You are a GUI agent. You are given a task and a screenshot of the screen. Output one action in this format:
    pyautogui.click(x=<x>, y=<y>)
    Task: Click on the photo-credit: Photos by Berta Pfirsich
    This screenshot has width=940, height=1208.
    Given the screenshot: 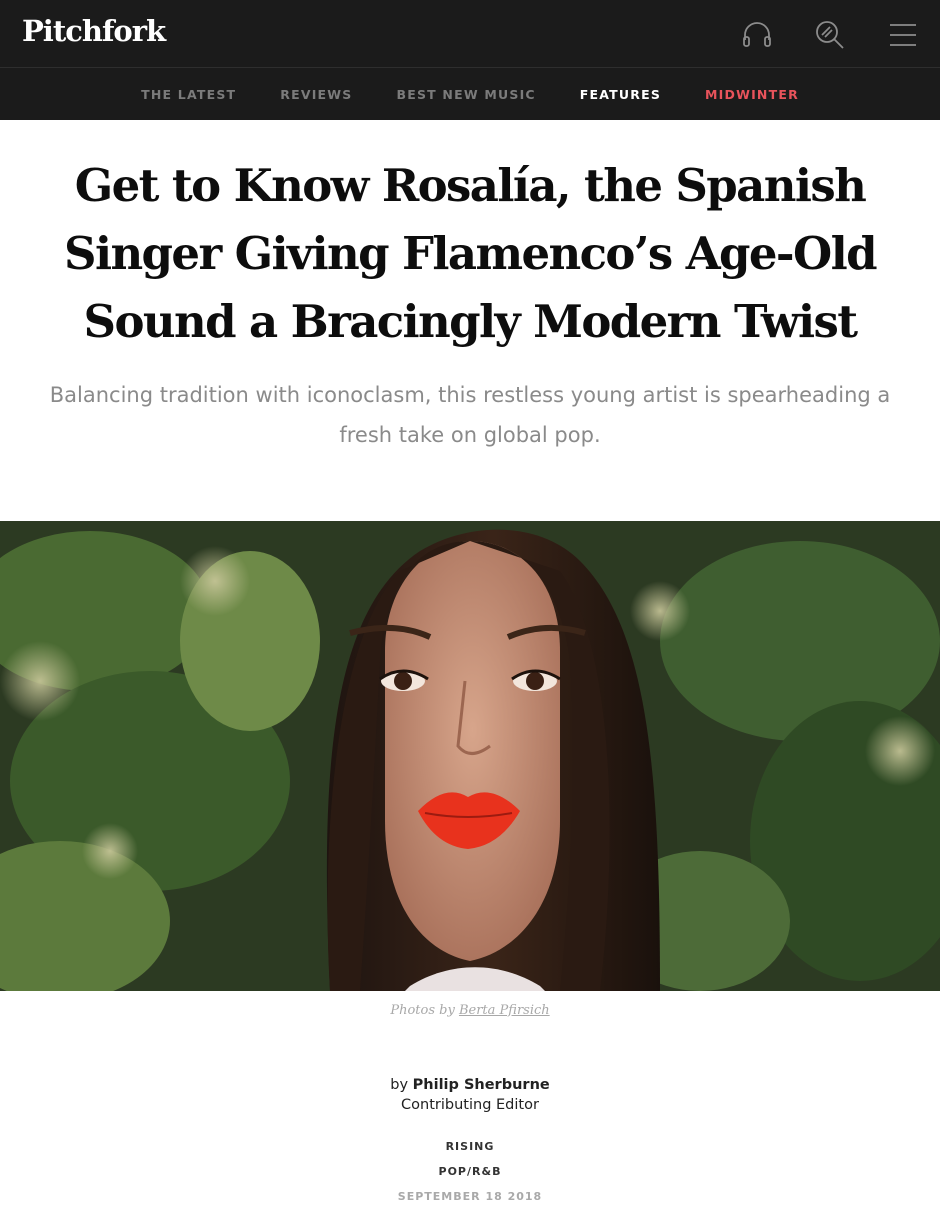 What is the action you would take?
    pyautogui.click(x=470, y=1010)
    